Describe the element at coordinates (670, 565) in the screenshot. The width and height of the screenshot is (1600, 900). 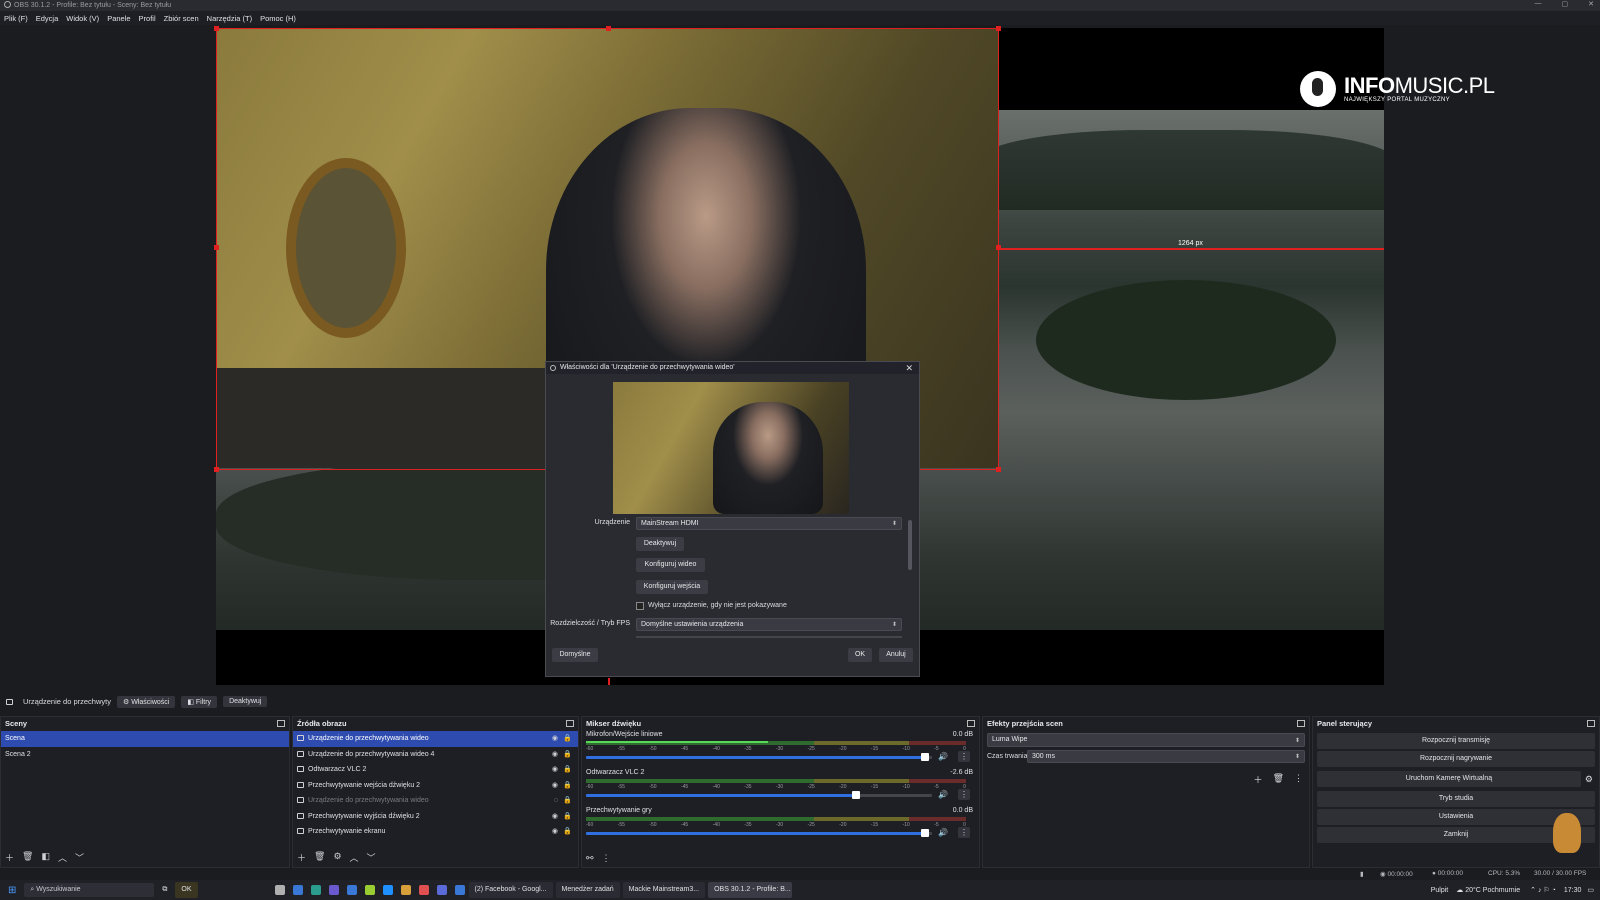
I see `configure-video-button: Konfiguruj wideo` at that location.